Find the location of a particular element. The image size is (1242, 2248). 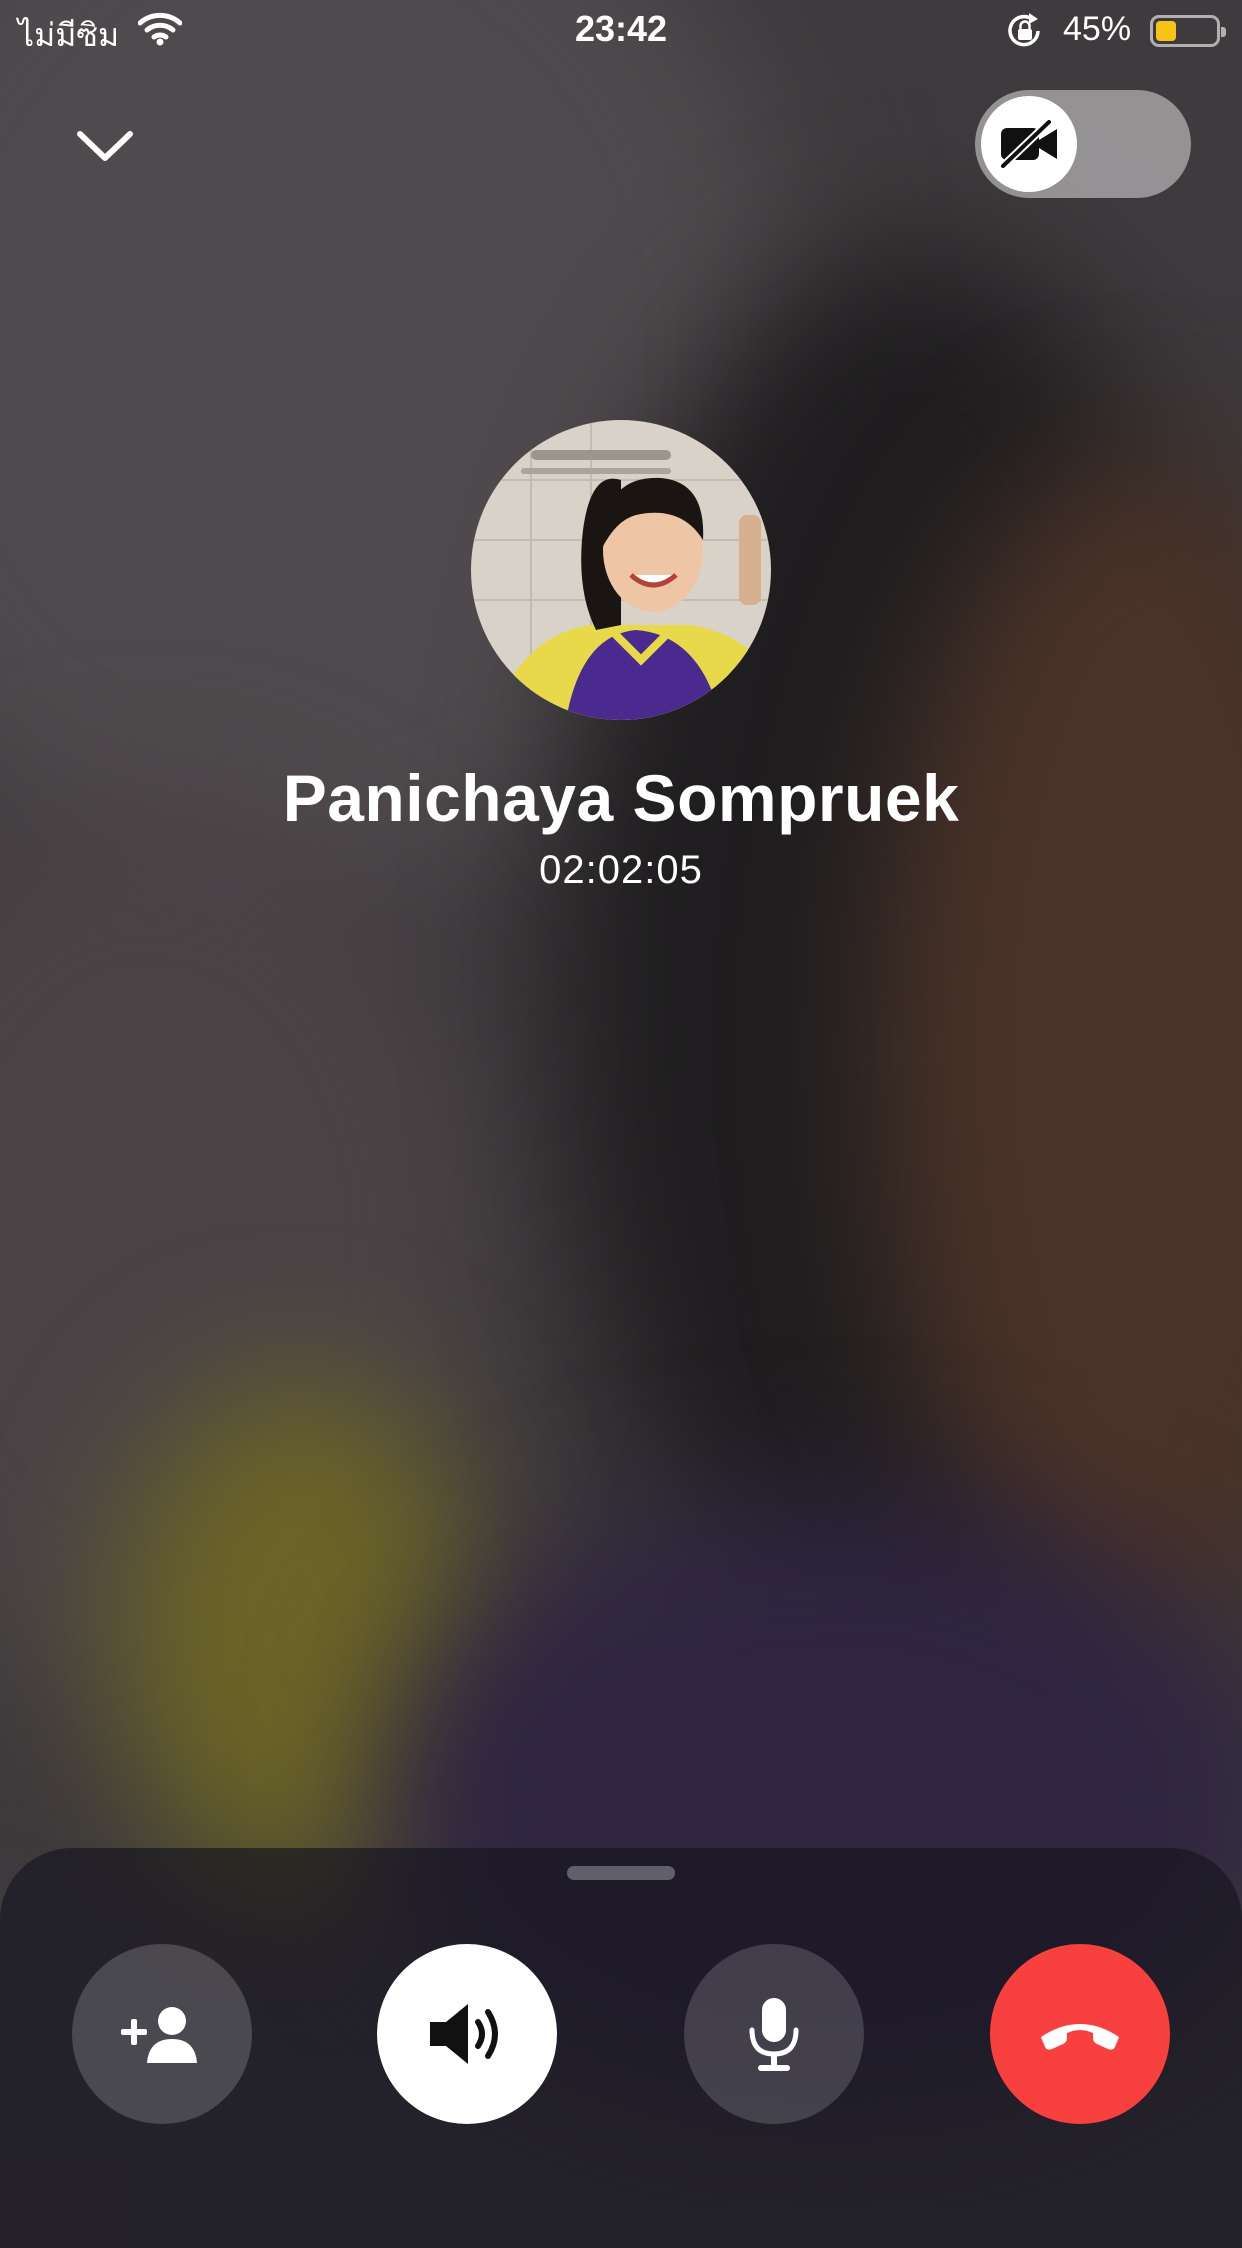

chevron-down-icon is located at coordinates (105, 146).